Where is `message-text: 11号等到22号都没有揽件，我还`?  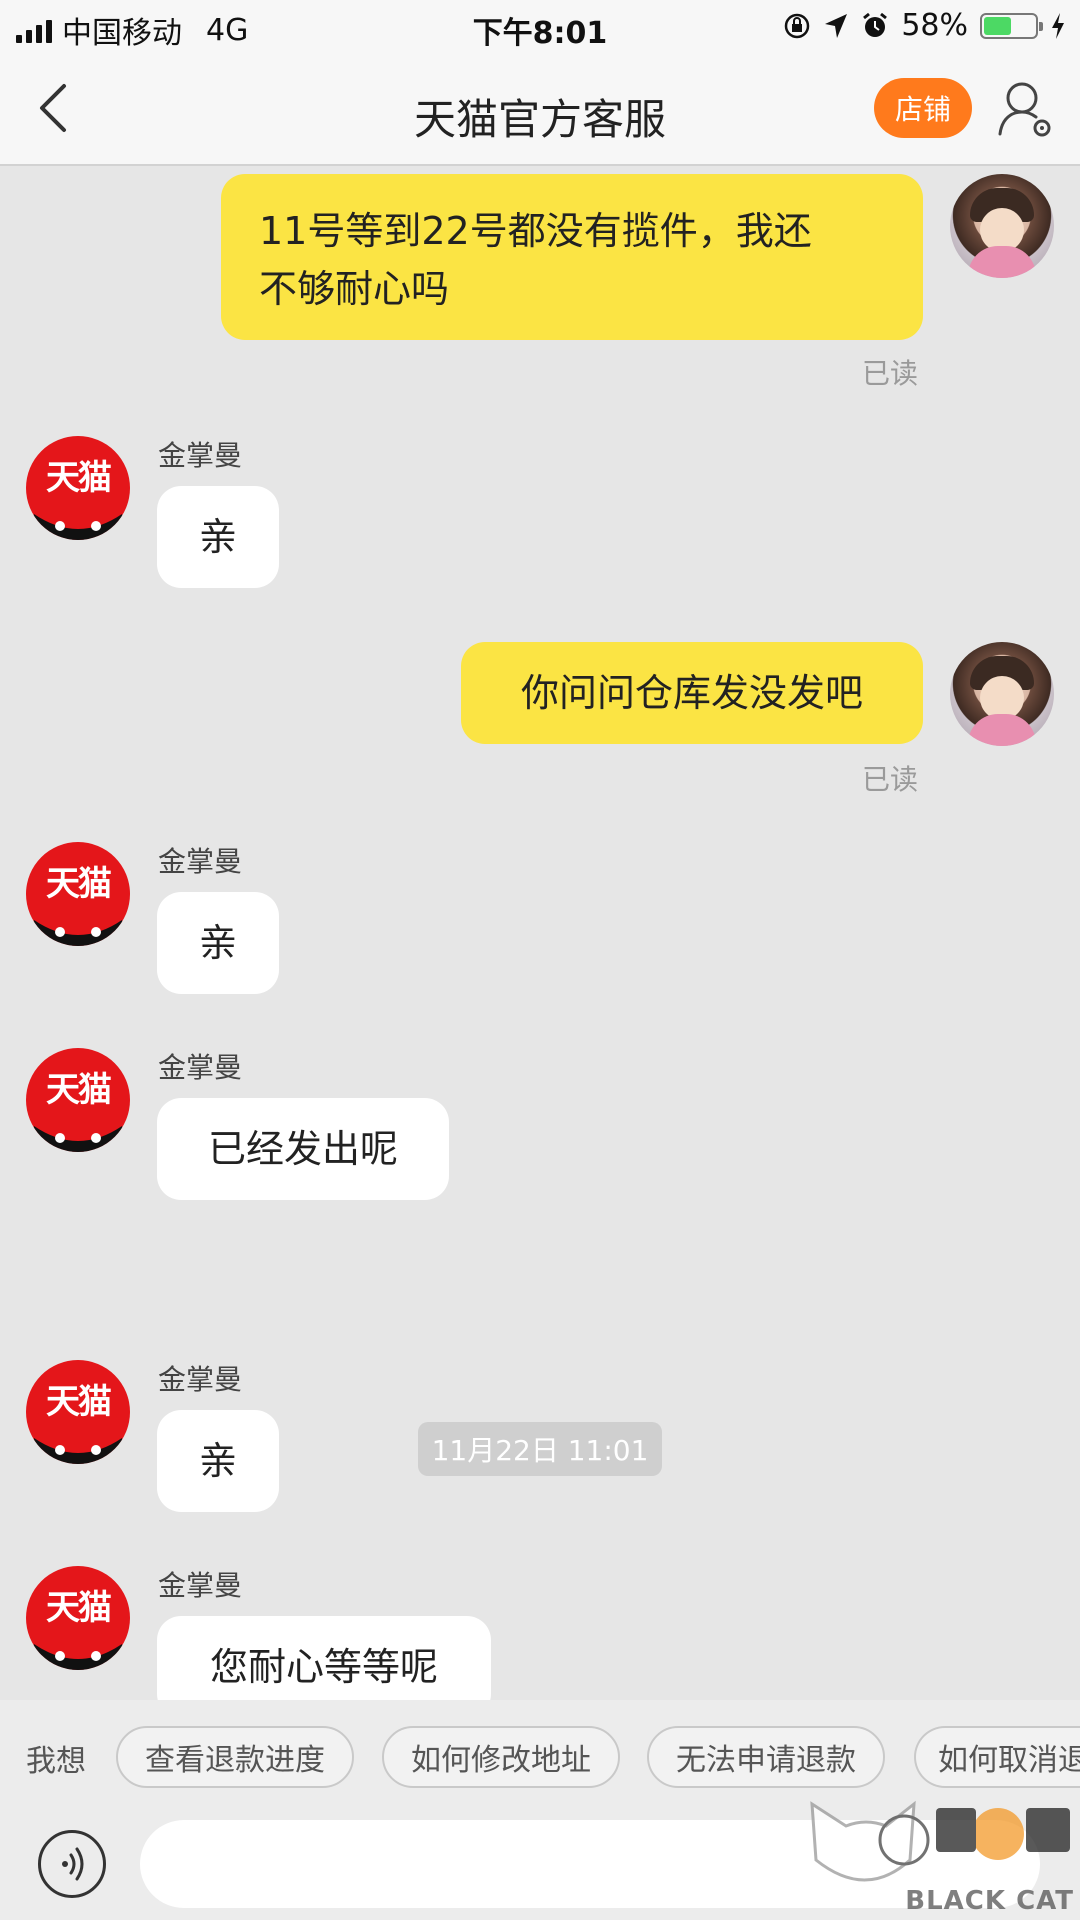
message-text: 11号等到22号都没有揽件，我还 is located at coordinates (535, 231).